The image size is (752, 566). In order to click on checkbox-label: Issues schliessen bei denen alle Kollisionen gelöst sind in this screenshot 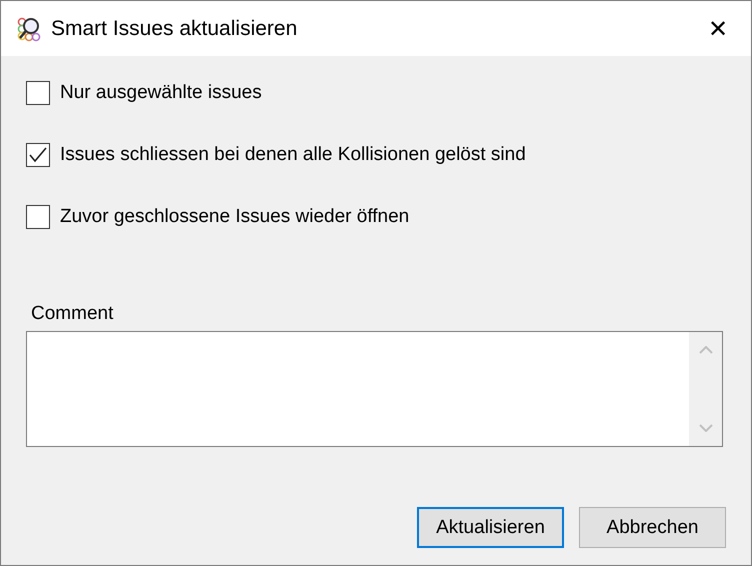, I will do `click(293, 155)`.